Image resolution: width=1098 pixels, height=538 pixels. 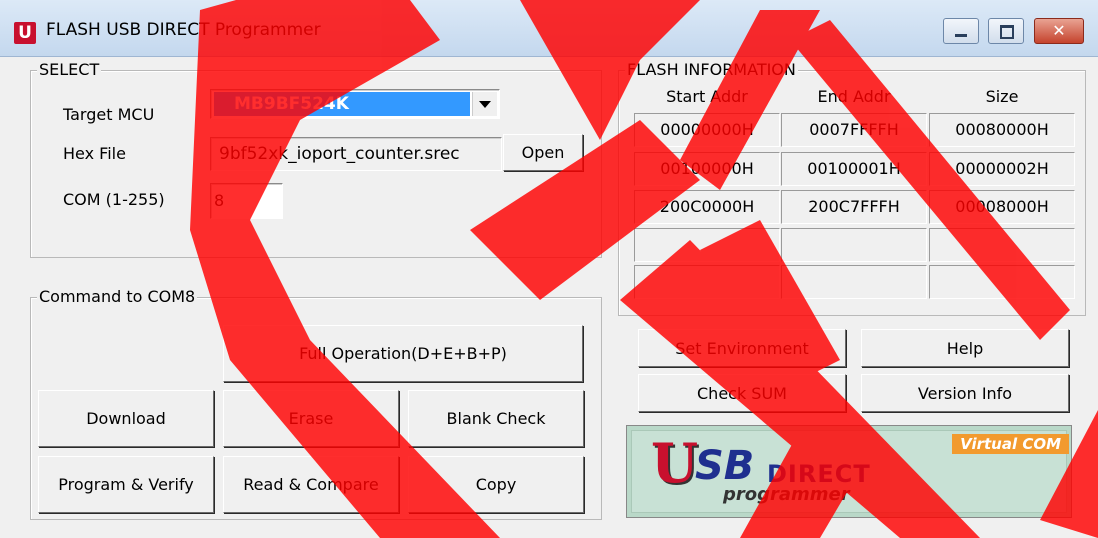 What do you see at coordinates (725, 466) in the screenshot?
I see `logo-sb: SB` at bounding box center [725, 466].